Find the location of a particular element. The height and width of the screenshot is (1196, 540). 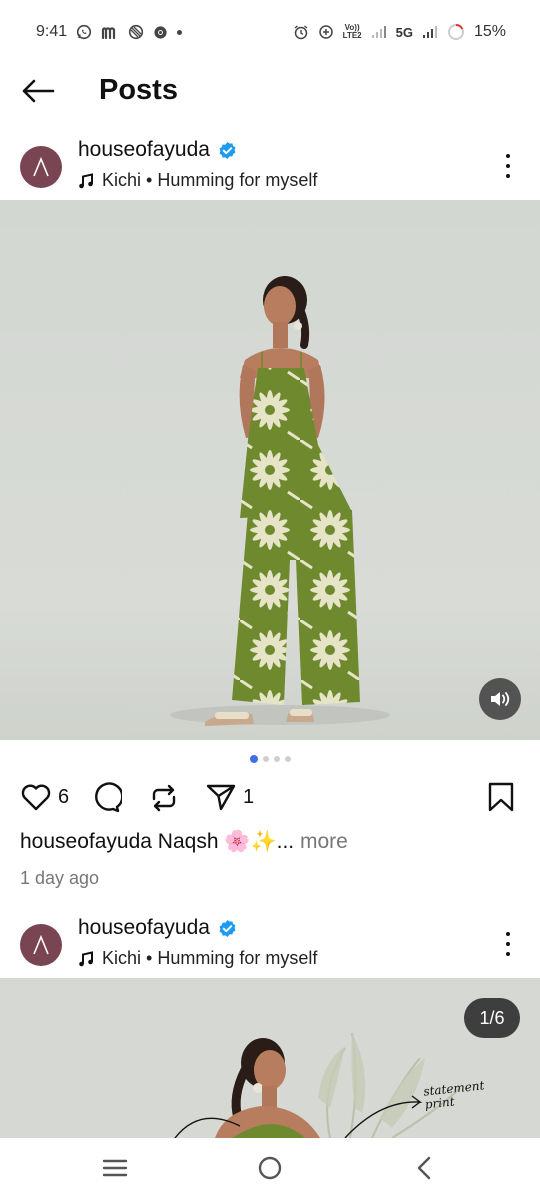

repost-button is located at coordinates (164, 798).